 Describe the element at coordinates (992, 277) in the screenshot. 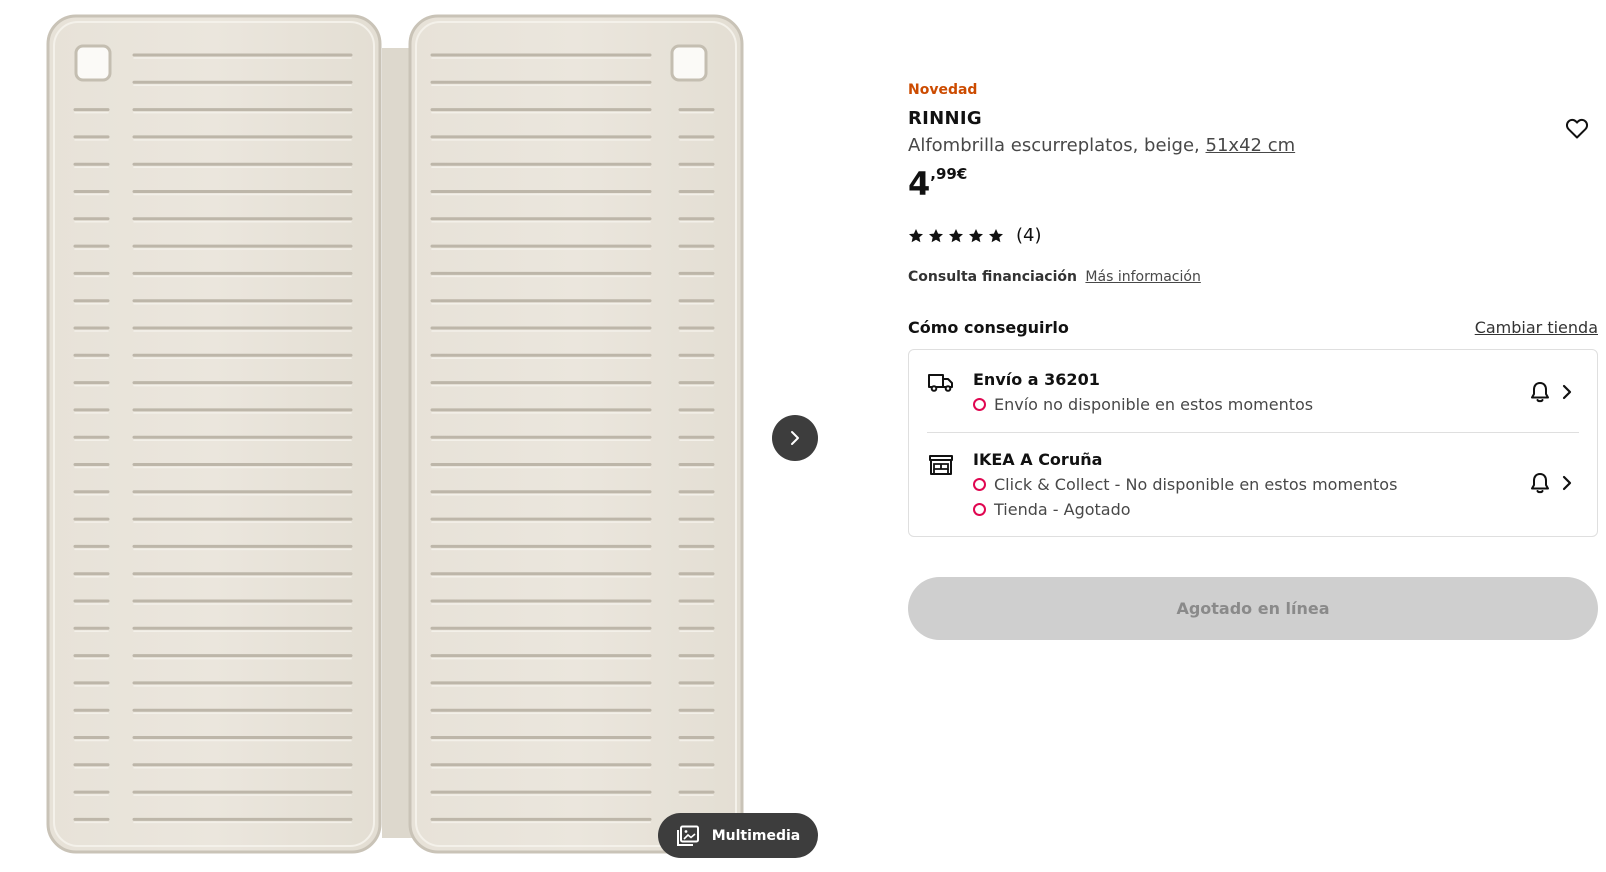

I see `finance-label: Consulta financiación` at that location.